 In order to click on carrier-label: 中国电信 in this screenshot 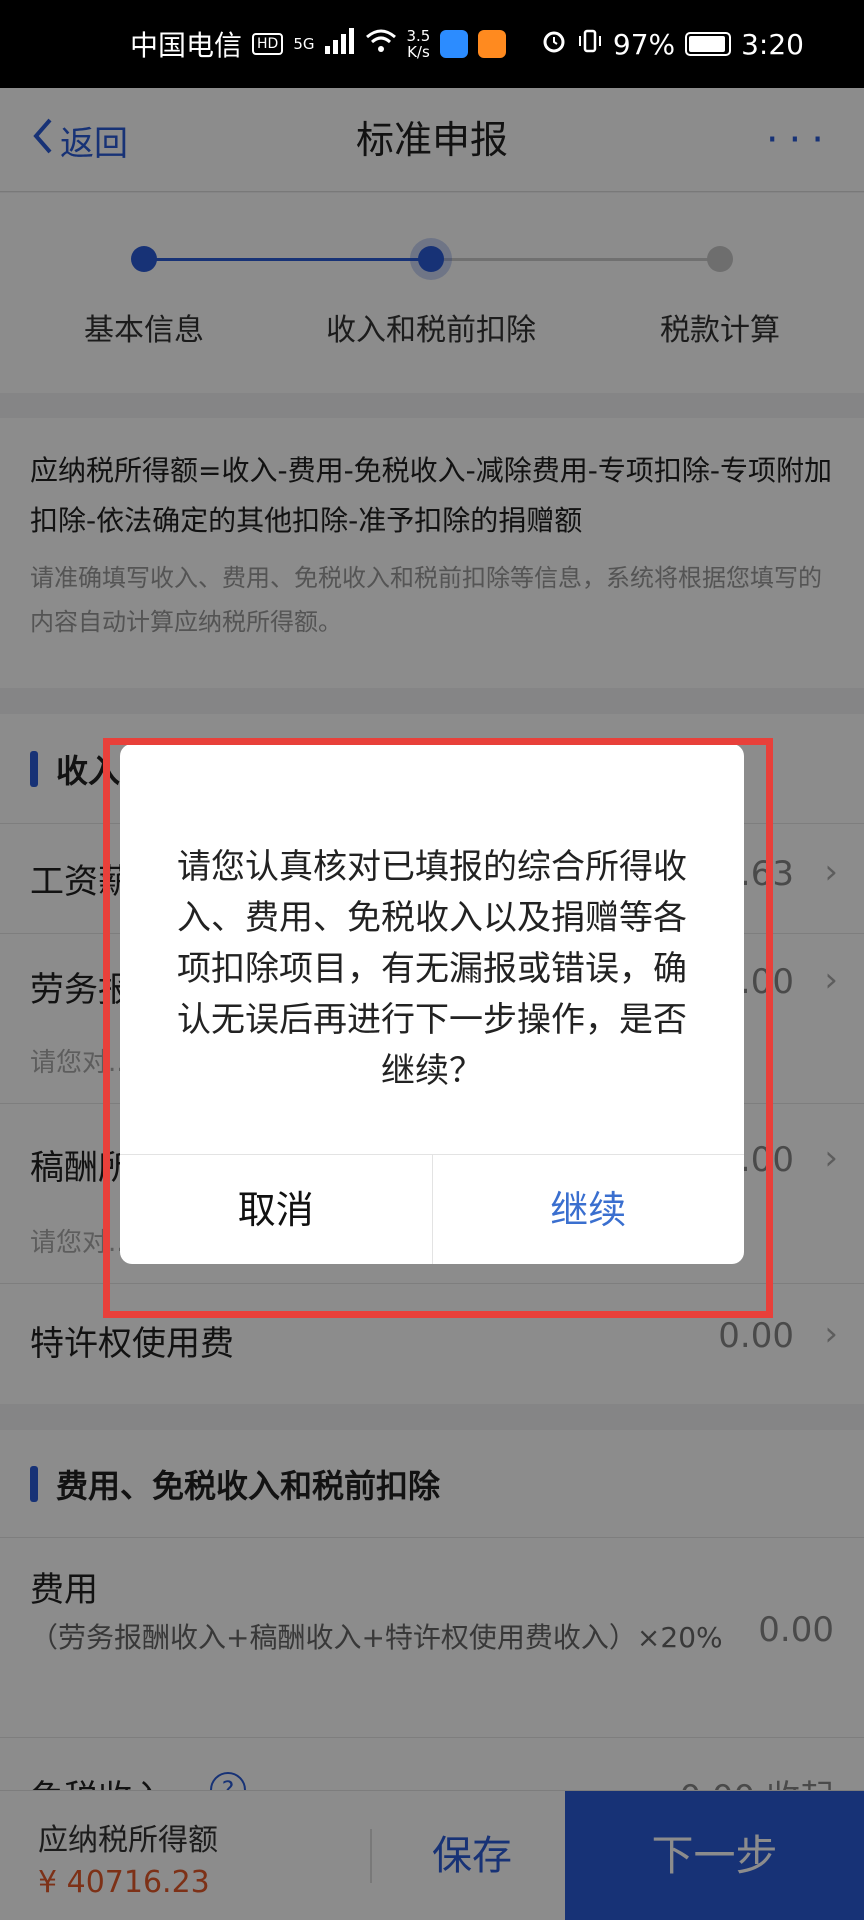, I will do `click(186, 45)`.